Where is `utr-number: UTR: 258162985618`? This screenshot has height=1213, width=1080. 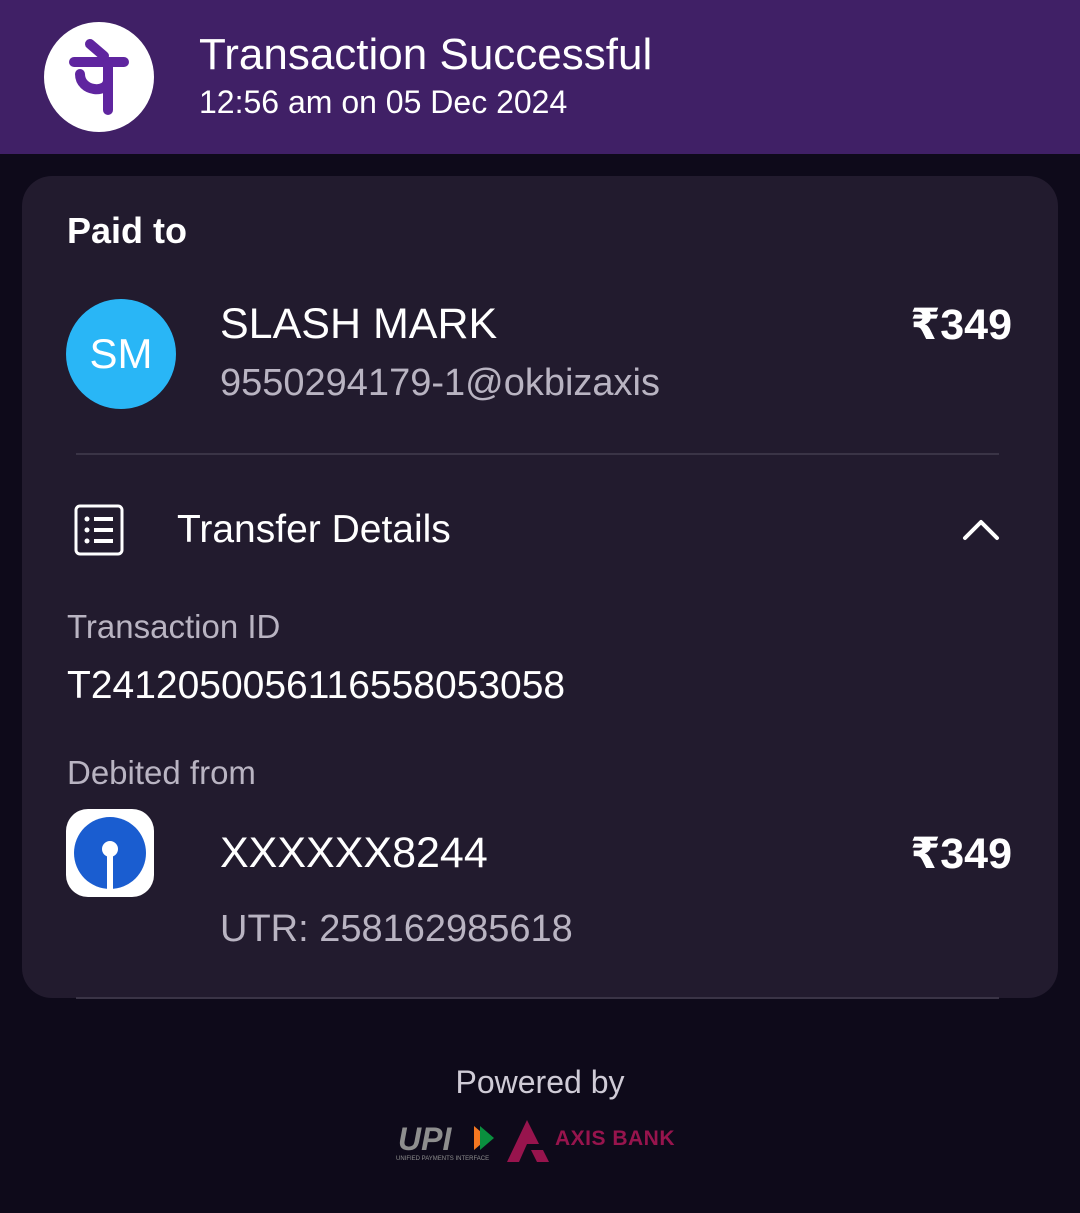
utr-number: UTR: 258162985618 is located at coordinates (396, 929).